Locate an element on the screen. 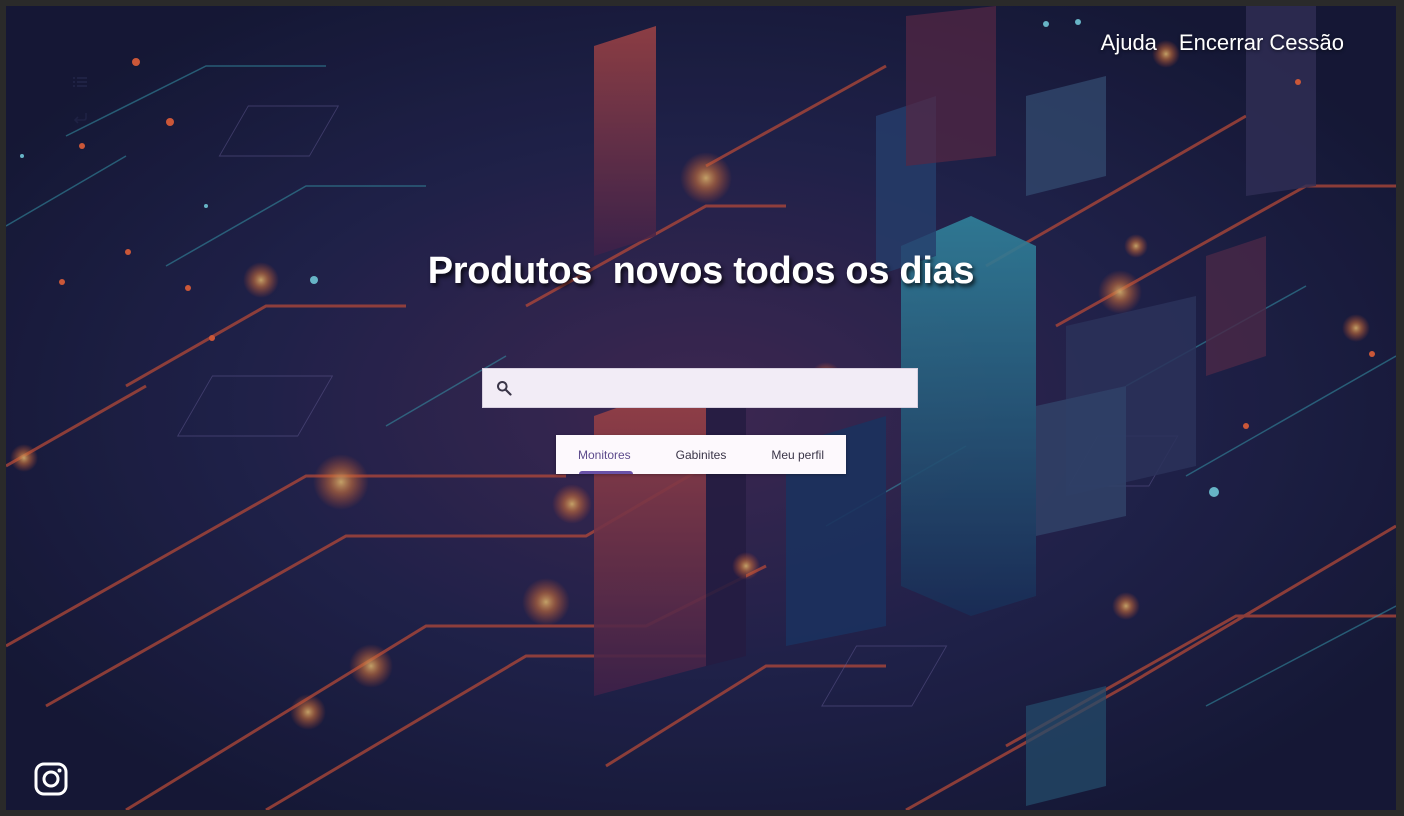 The image size is (1404, 816). tab-label: Meu perfil is located at coordinates (798, 454).